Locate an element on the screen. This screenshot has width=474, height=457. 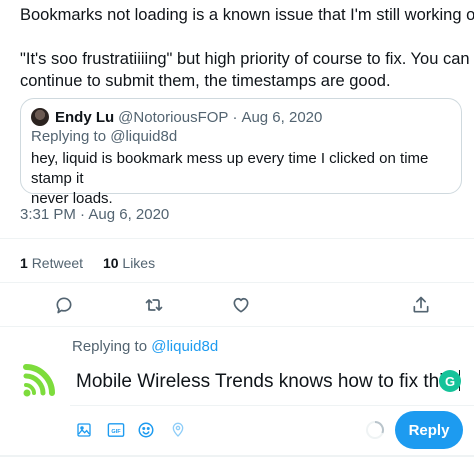
share-icon is located at coordinates (421, 305).